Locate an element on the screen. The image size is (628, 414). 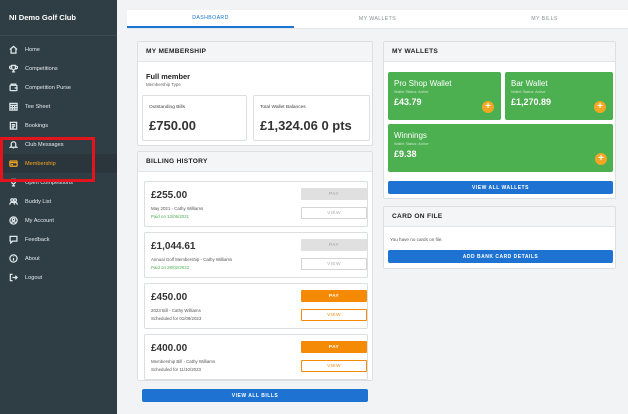
membership-header: MY MEMBERSHIP is located at coordinates (255, 52).